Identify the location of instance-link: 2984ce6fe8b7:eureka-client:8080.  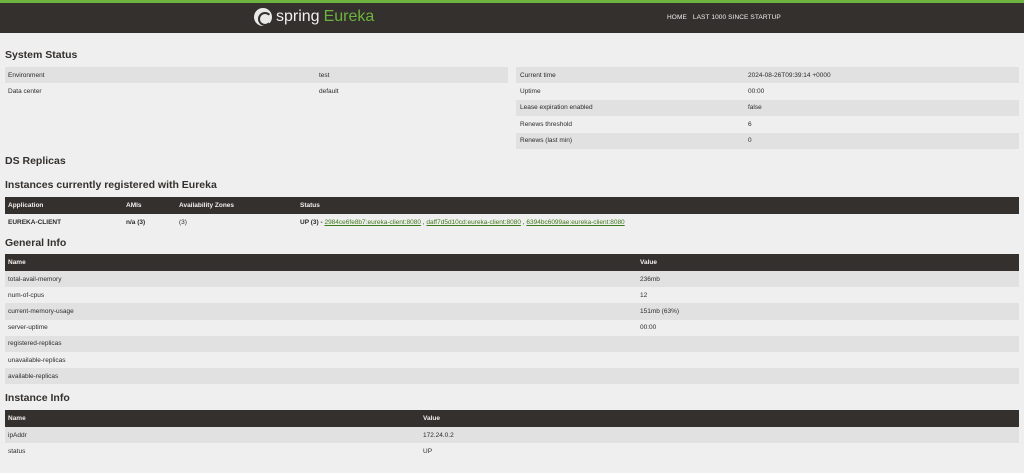
(372, 222).